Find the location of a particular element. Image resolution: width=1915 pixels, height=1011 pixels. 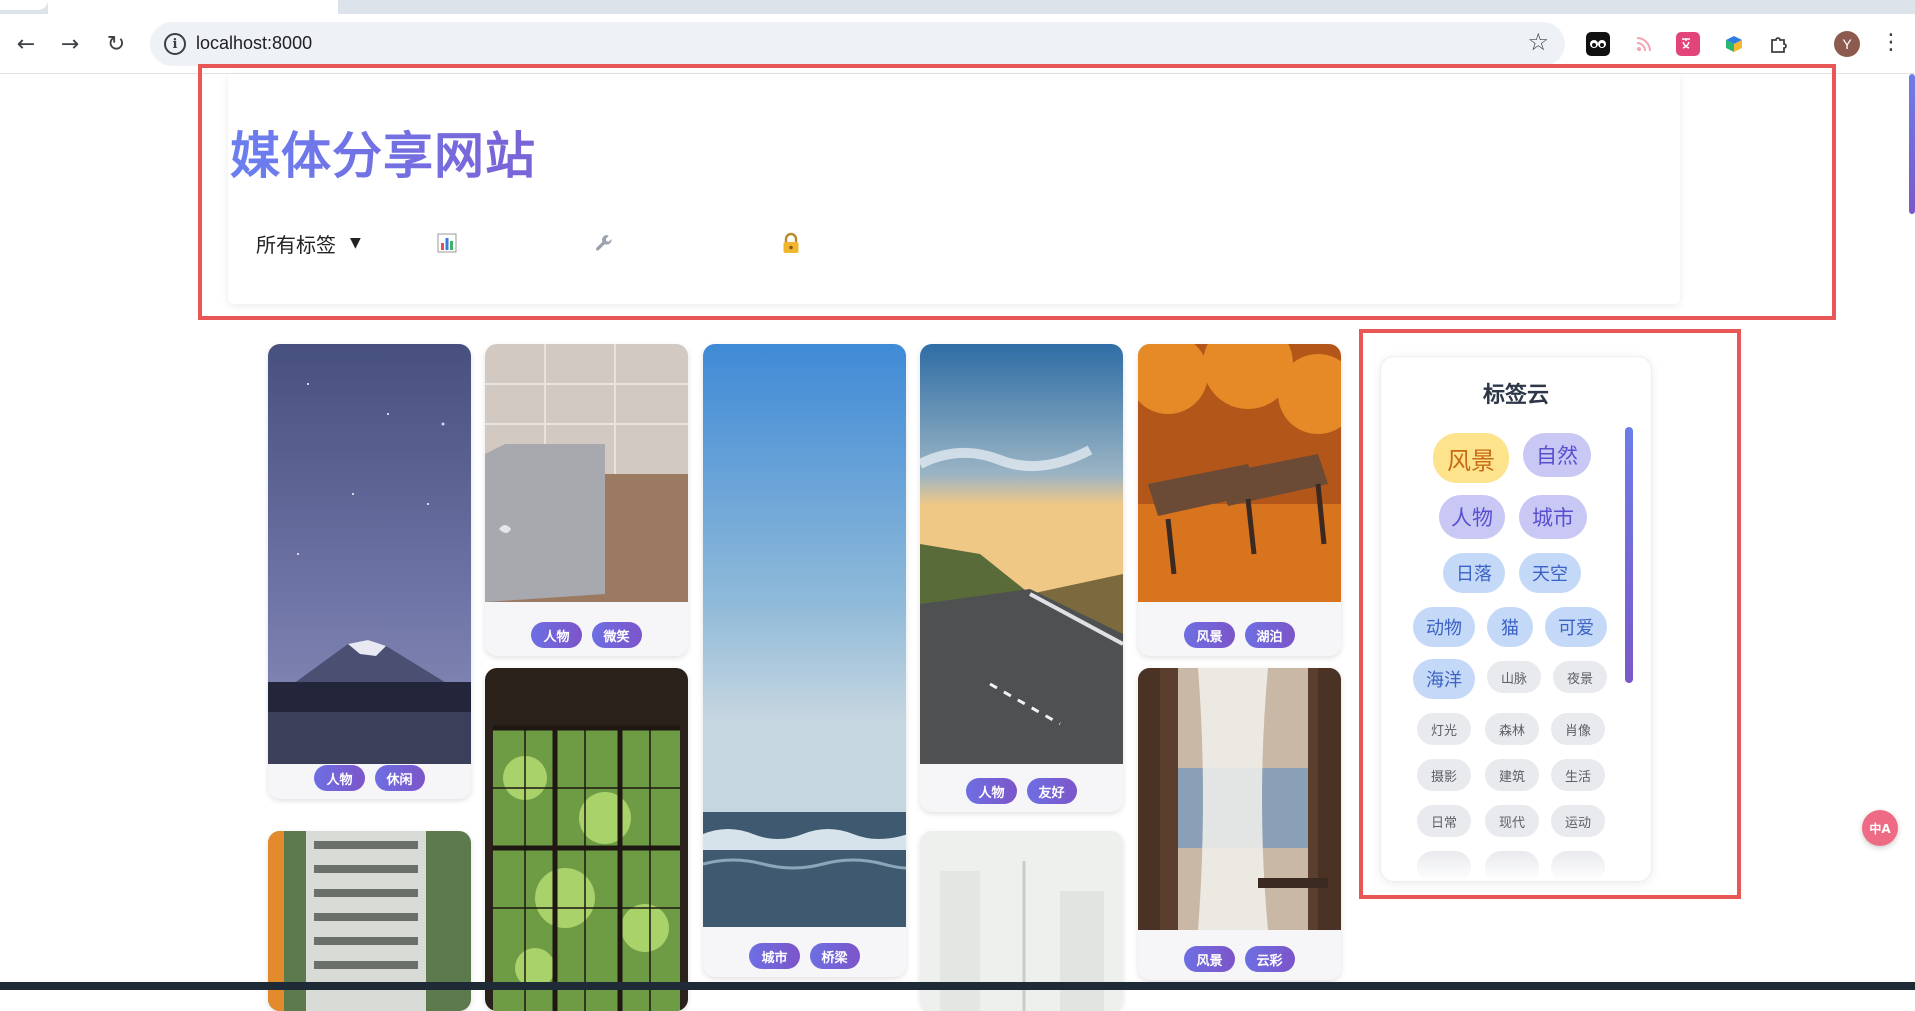

media-card: 风景 湖泊 is located at coordinates (1239, 500).